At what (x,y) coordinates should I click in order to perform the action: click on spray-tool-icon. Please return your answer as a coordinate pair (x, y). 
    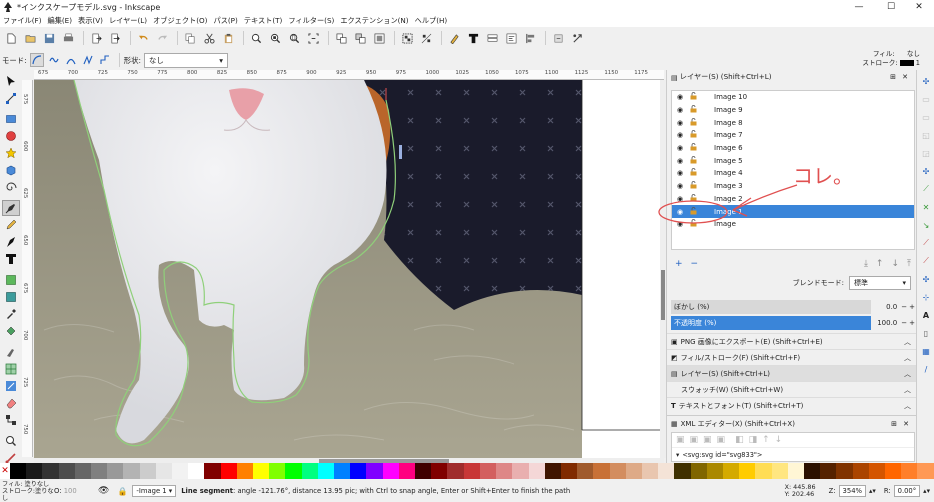
    Looking at the image, I should click on (11, 280).